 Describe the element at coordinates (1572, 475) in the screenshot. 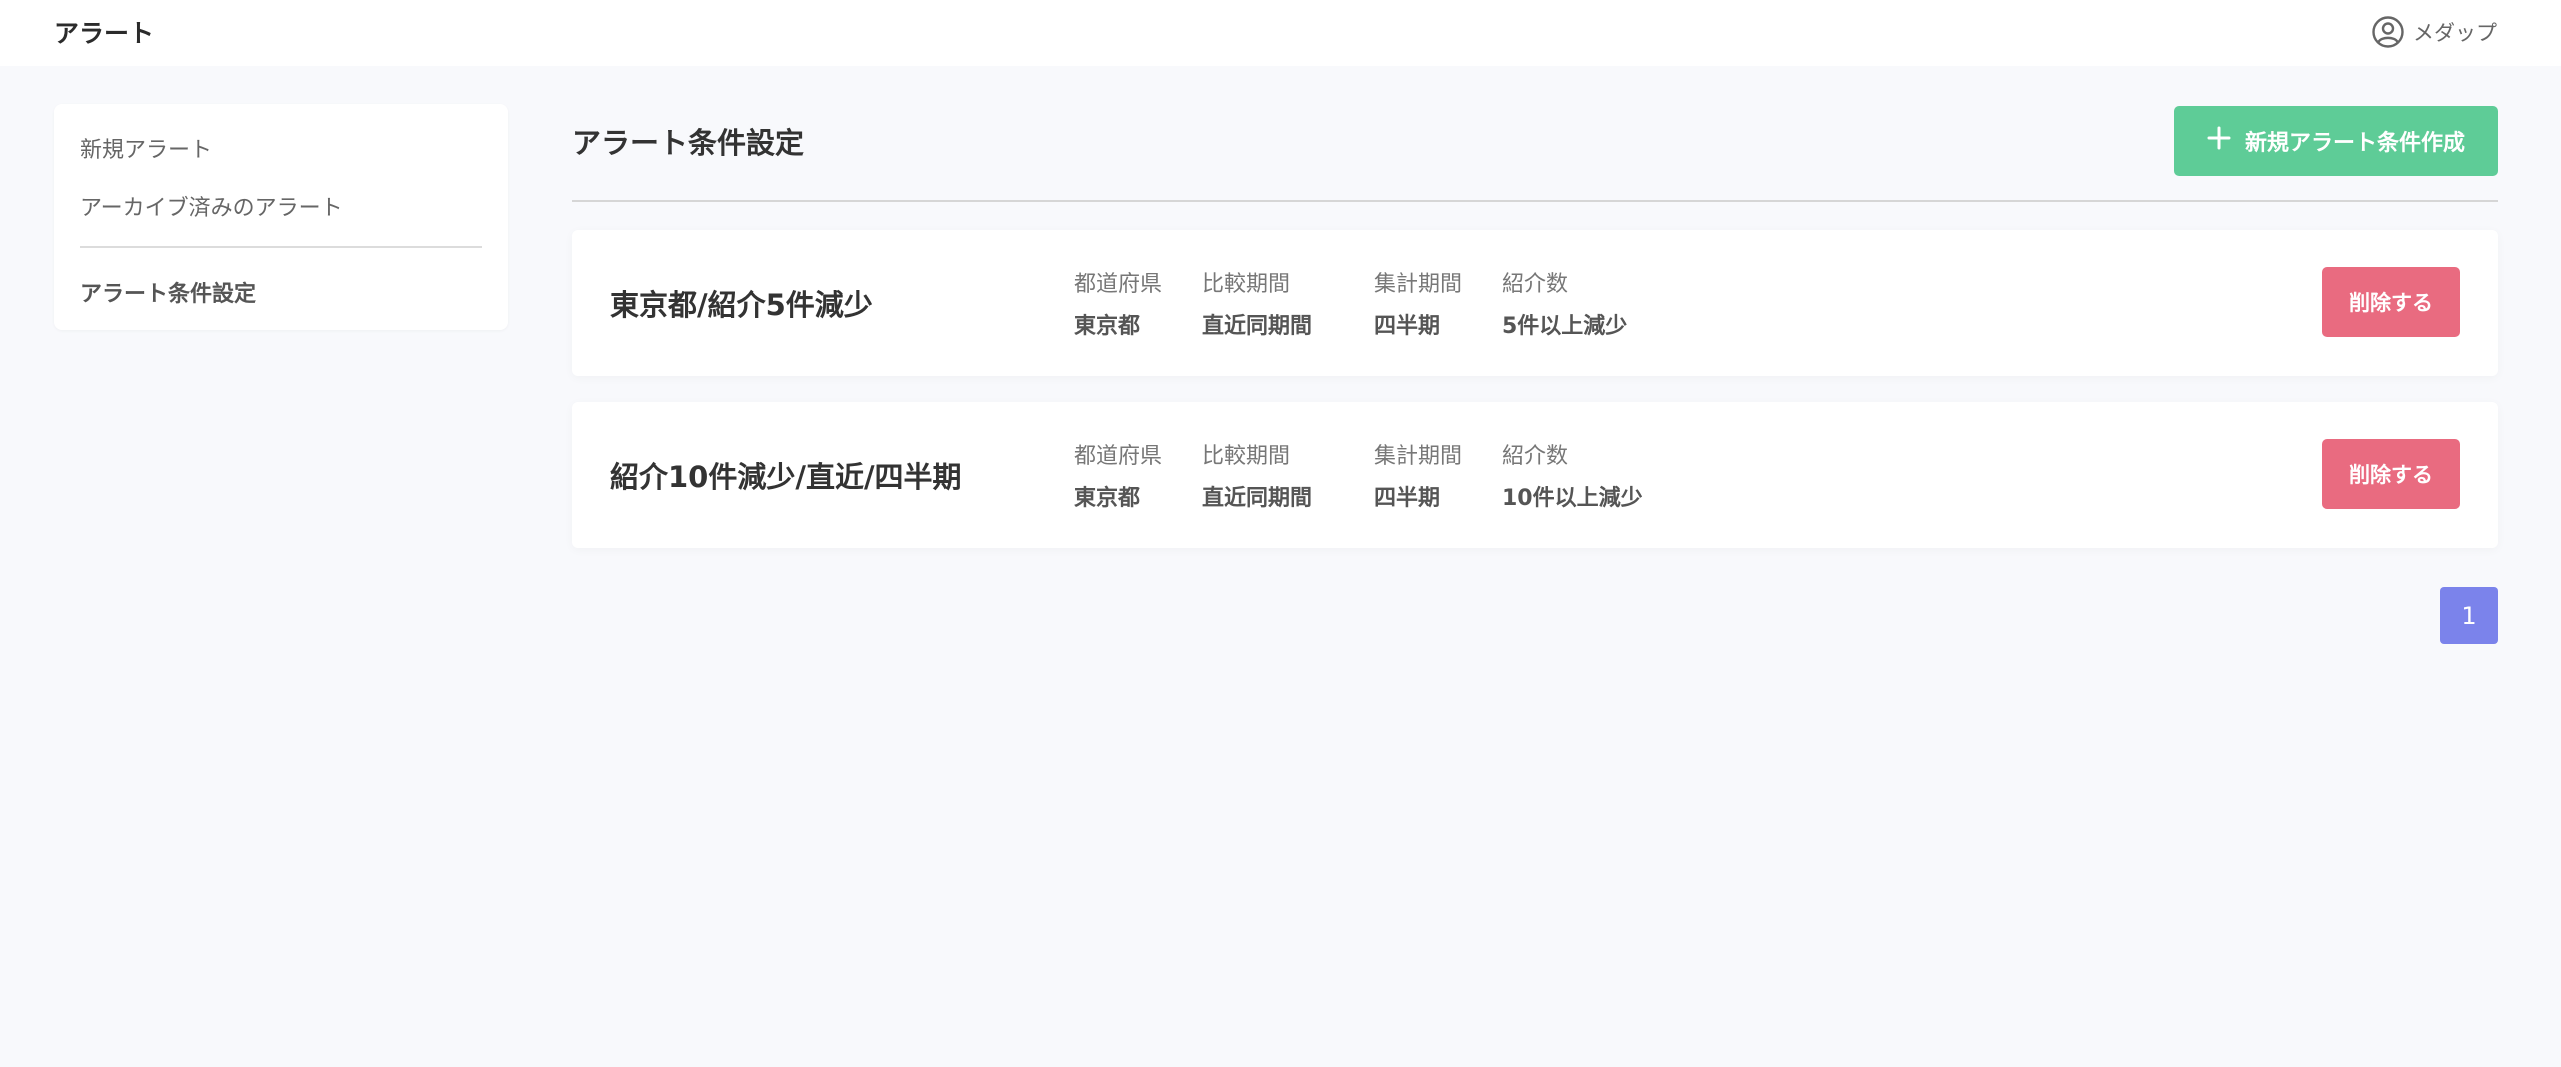

I see `field-referral-count: 紹介数 10件以上減少` at that location.